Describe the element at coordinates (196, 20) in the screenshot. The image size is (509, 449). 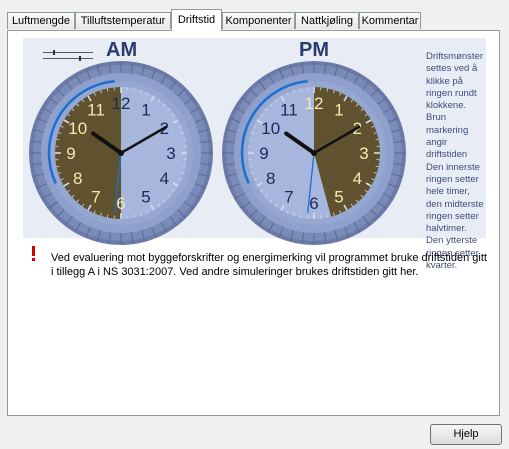
I see `tab-driftstid: Driftstid` at that location.